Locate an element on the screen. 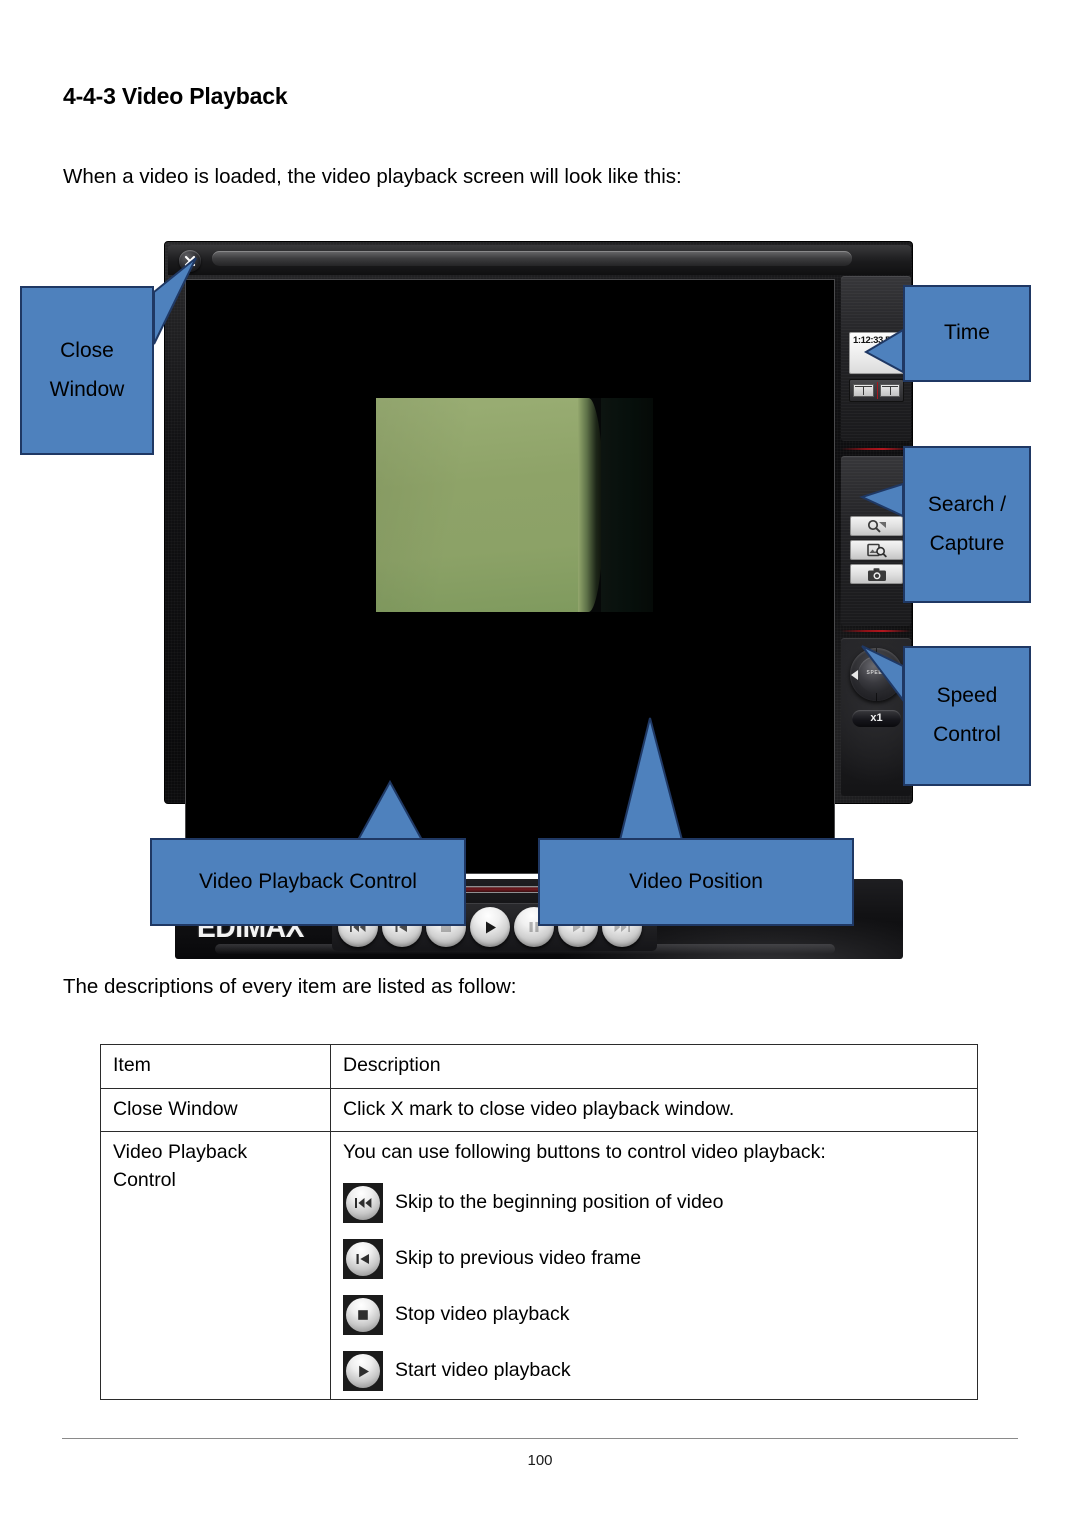  callout-search-capture-line1: Search / is located at coordinates (967, 504).